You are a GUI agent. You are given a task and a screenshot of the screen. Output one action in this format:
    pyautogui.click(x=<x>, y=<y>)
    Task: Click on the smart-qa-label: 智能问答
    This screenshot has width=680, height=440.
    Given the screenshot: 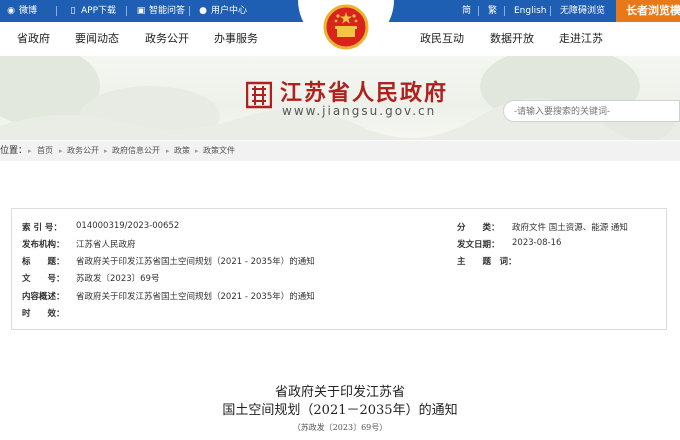 What is the action you would take?
    pyautogui.click(x=167, y=11)
    